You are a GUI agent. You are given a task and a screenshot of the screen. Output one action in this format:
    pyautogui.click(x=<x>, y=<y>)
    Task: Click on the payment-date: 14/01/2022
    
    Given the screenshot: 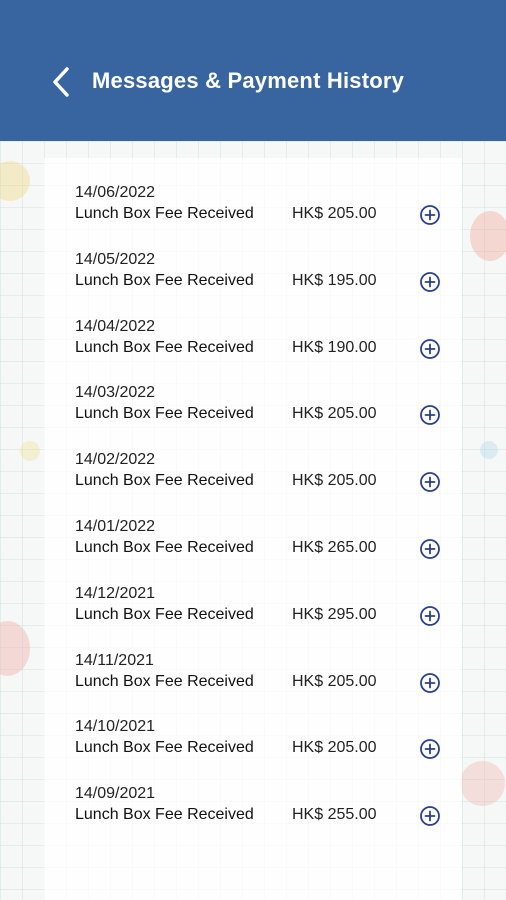 What is the action you would take?
    pyautogui.click(x=115, y=526)
    